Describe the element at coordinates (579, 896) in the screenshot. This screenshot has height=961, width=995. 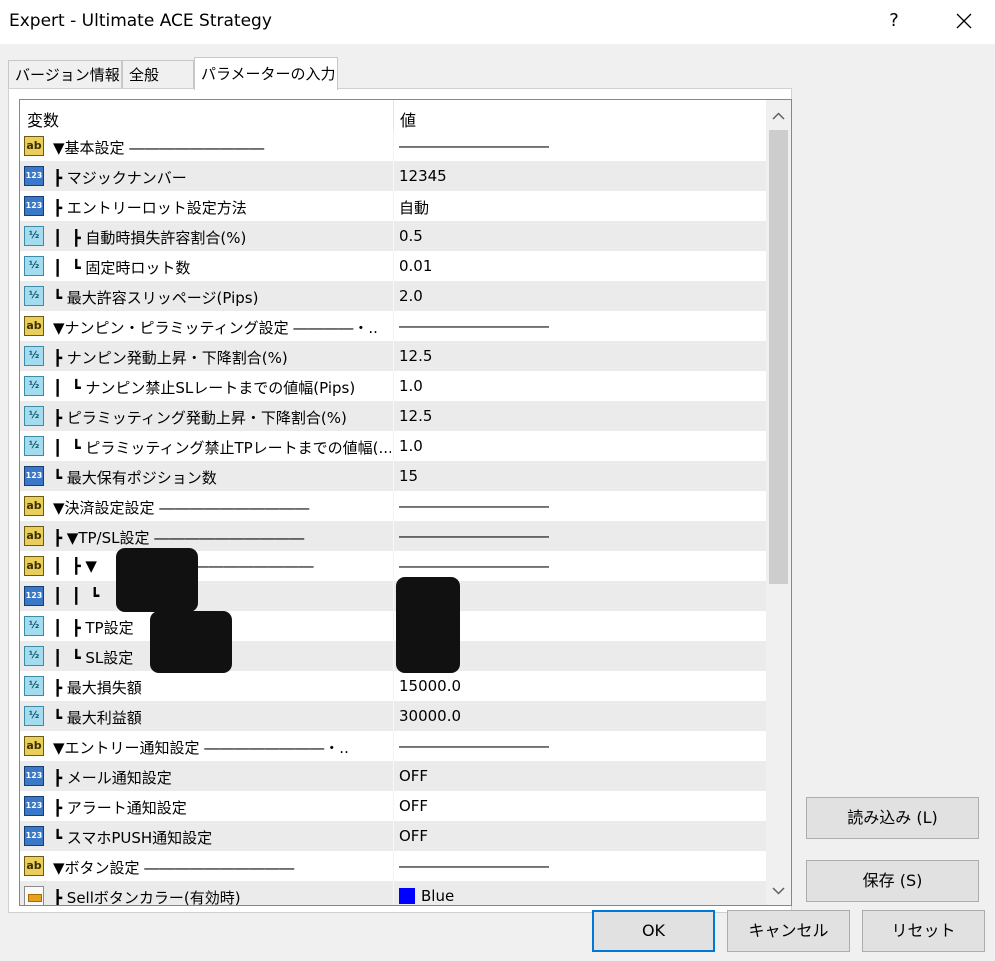
I see `parameter-value: Blue` at that location.